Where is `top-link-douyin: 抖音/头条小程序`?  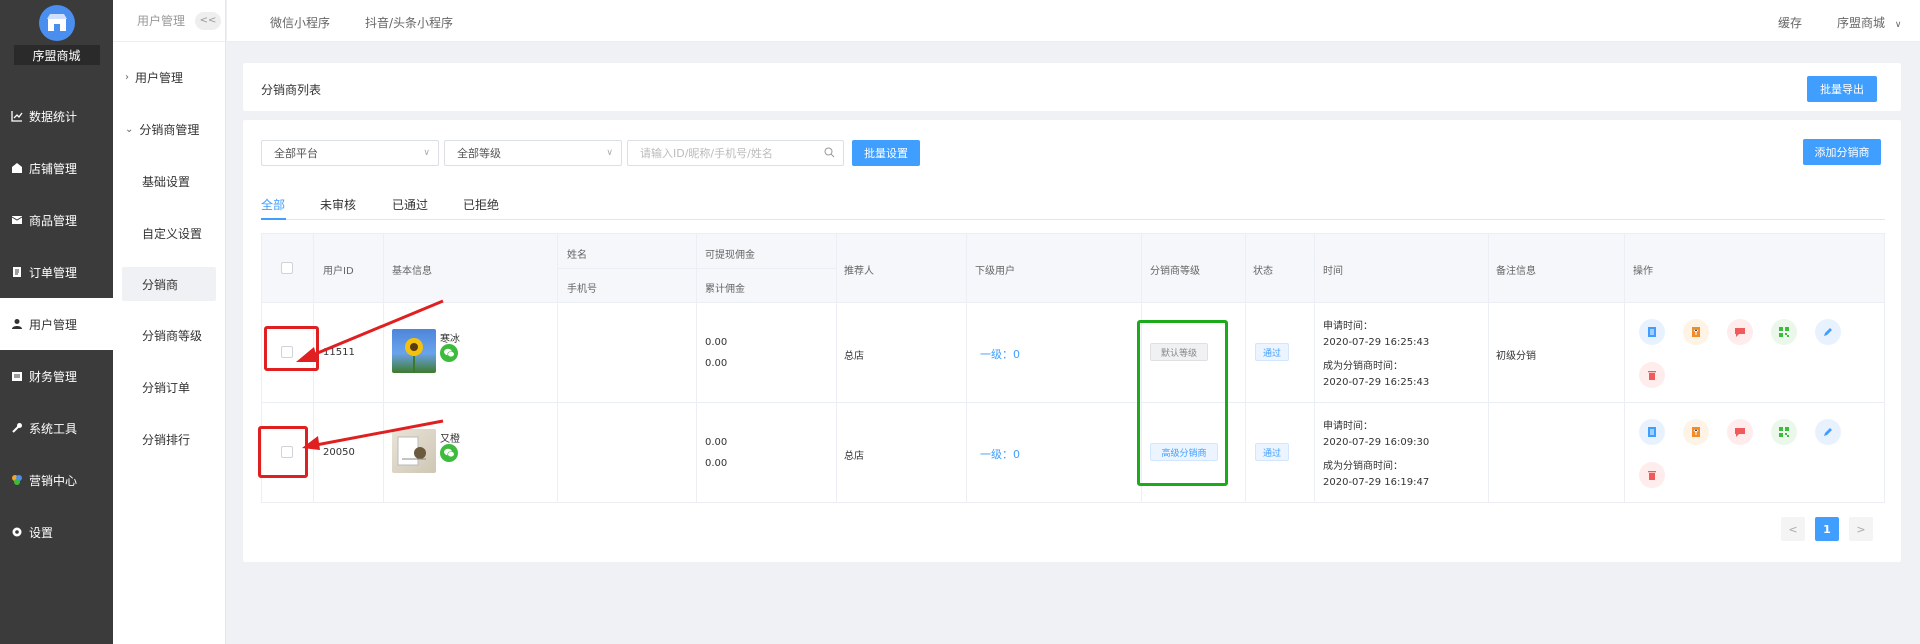 top-link-douyin: 抖音/头条小程序 is located at coordinates (409, 22).